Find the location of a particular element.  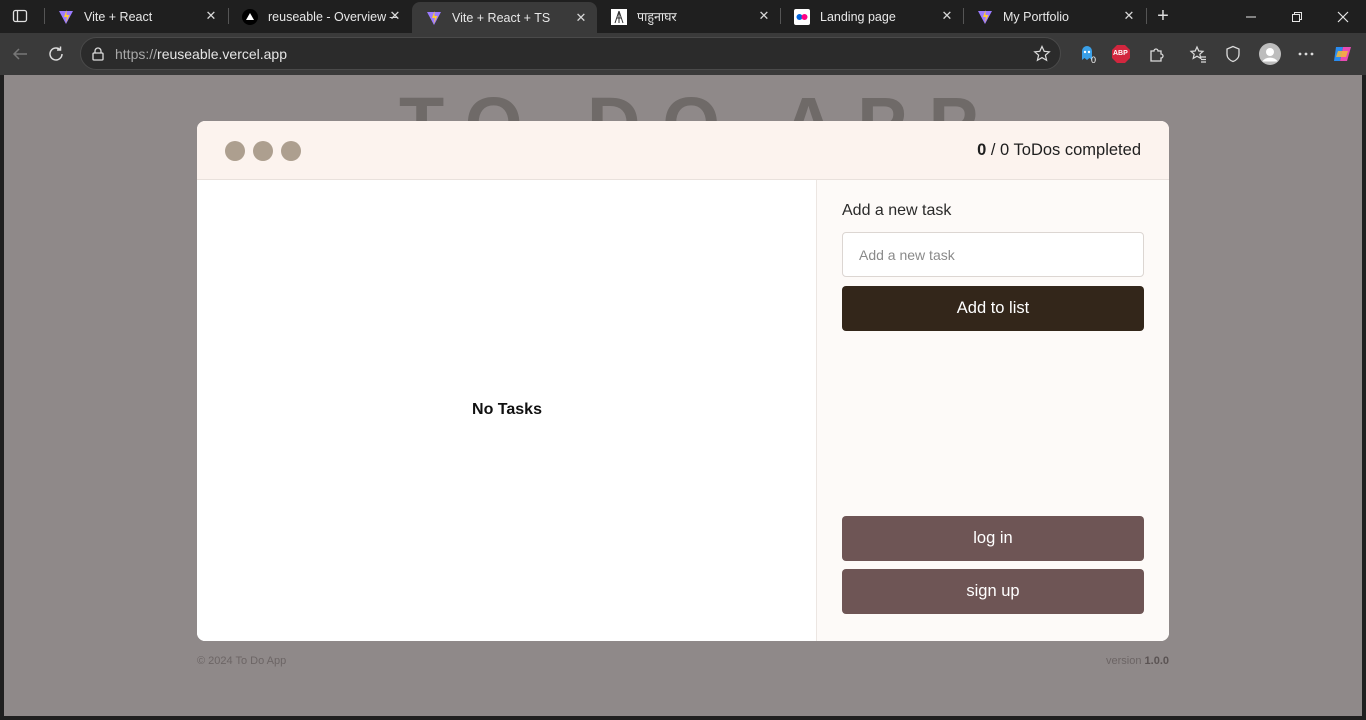

adblock-button: ABP is located at coordinates (1121, 54).